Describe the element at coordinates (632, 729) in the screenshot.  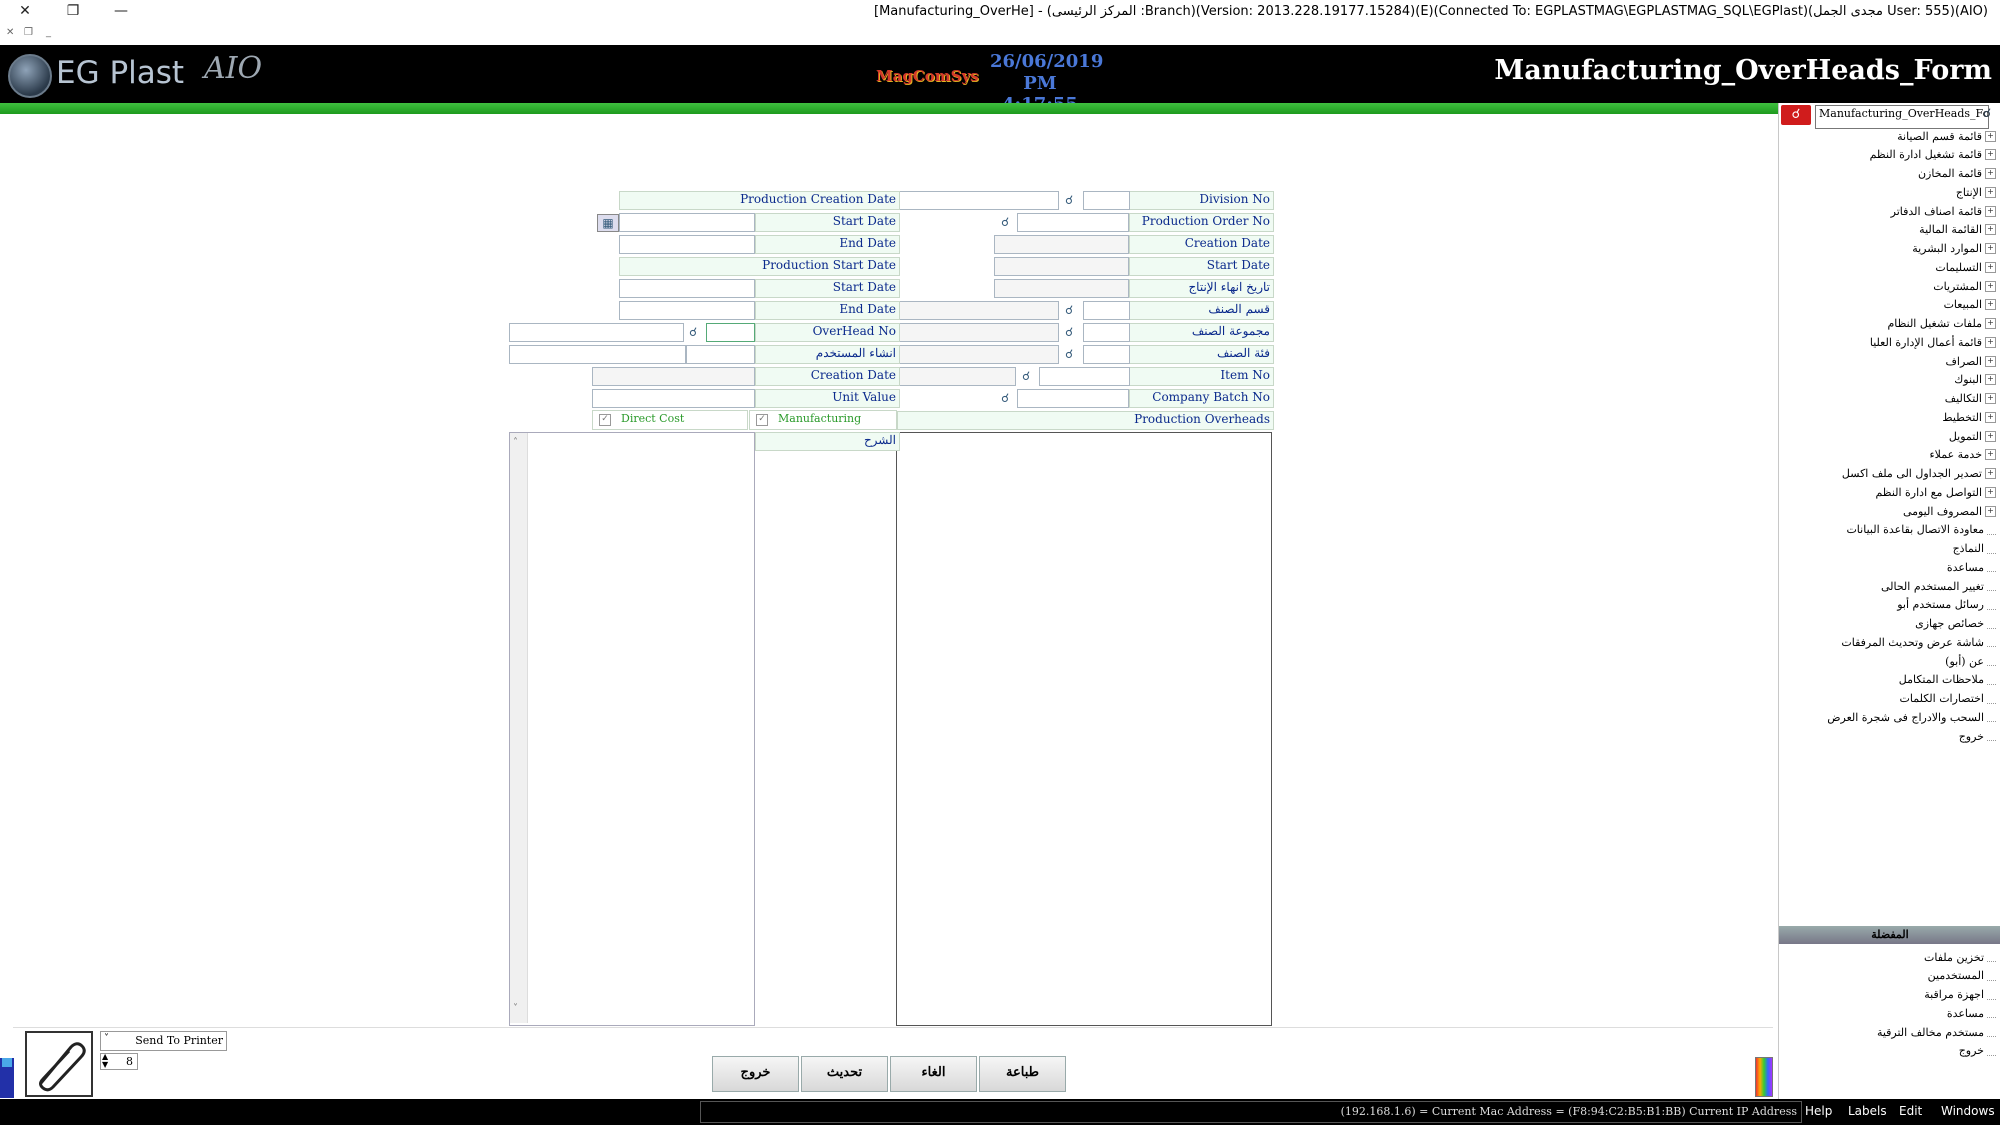
I see `explanation-textarea: ˄ ˅` at that location.